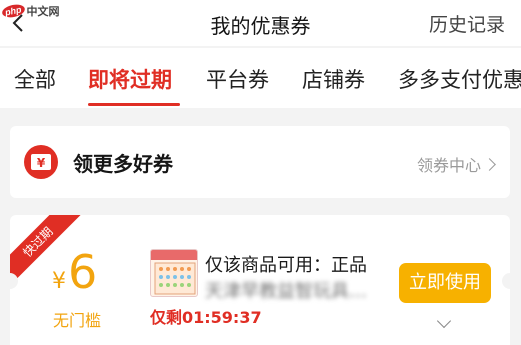  Describe the element at coordinates (77, 320) in the screenshot. I see `coupon-threshold: 无门槛` at that location.